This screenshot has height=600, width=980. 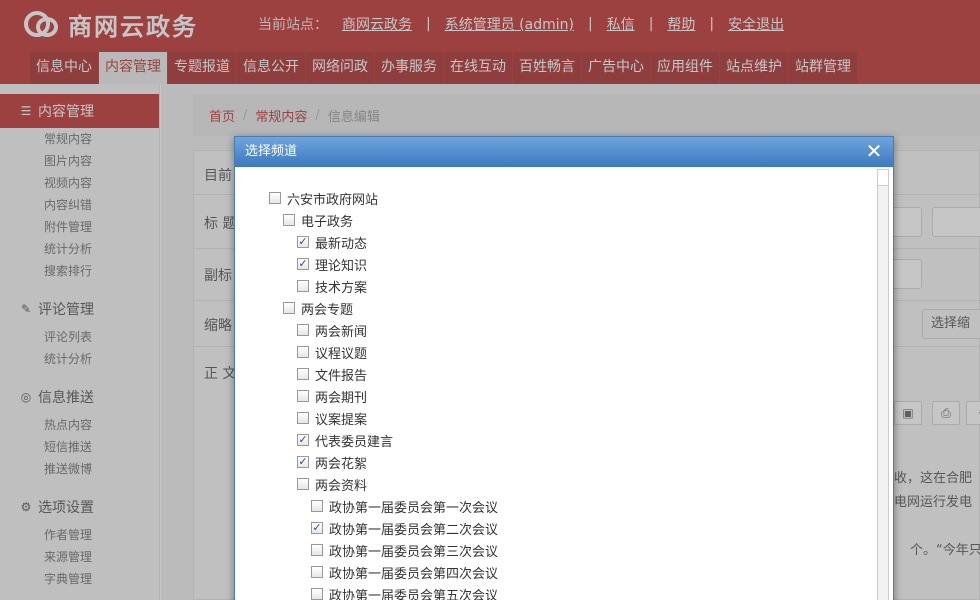 I want to click on tree-node: 两会资料, so click(x=332, y=484).